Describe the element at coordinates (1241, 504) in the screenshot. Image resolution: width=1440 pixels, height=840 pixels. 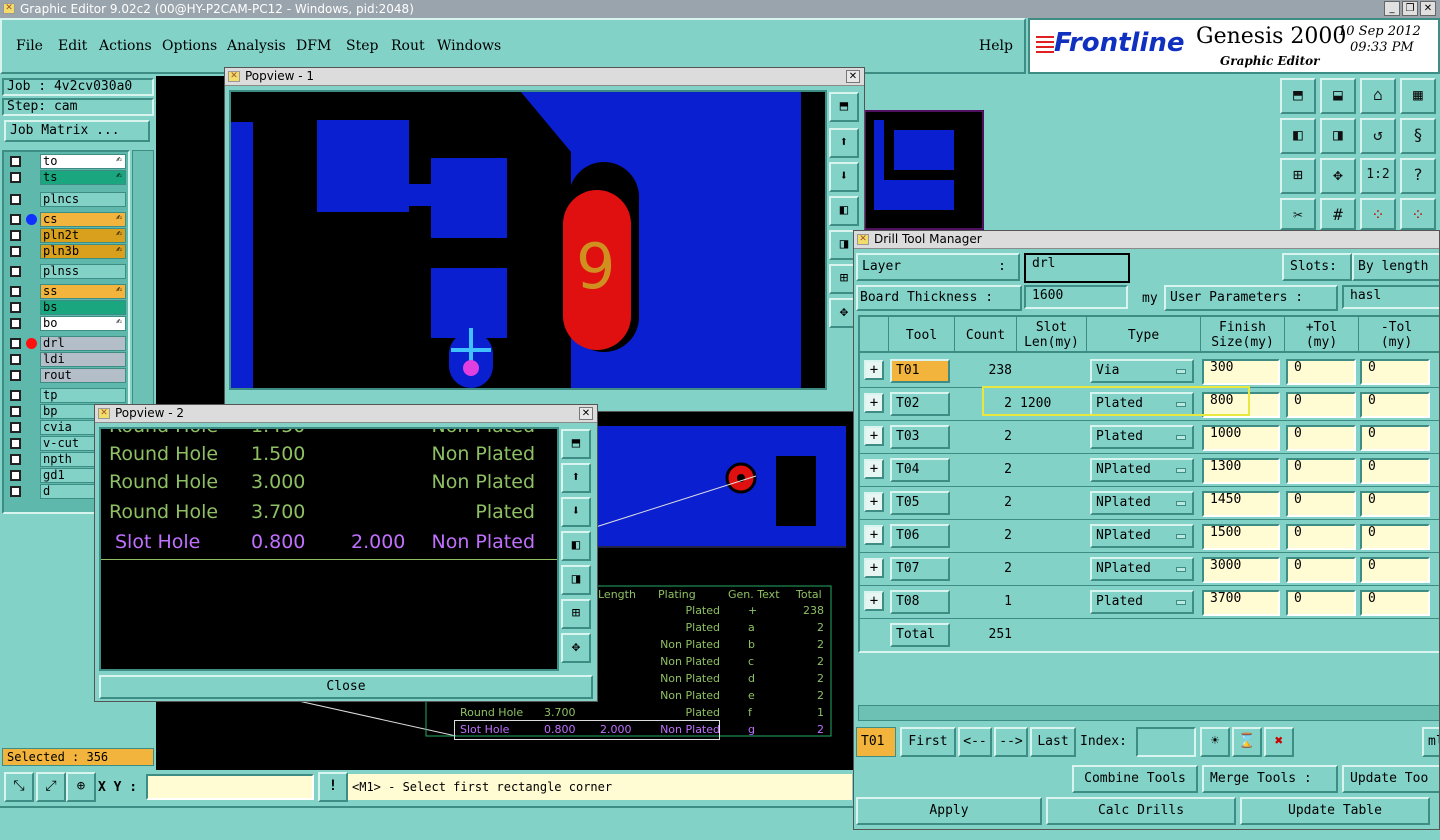
I see `tool-finish-size: 1450` at that location.